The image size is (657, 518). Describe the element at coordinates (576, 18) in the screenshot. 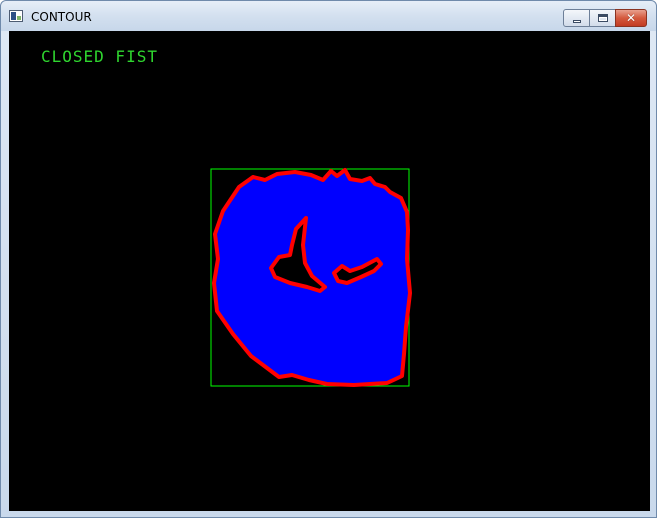

I see `minimize-button` at that location.